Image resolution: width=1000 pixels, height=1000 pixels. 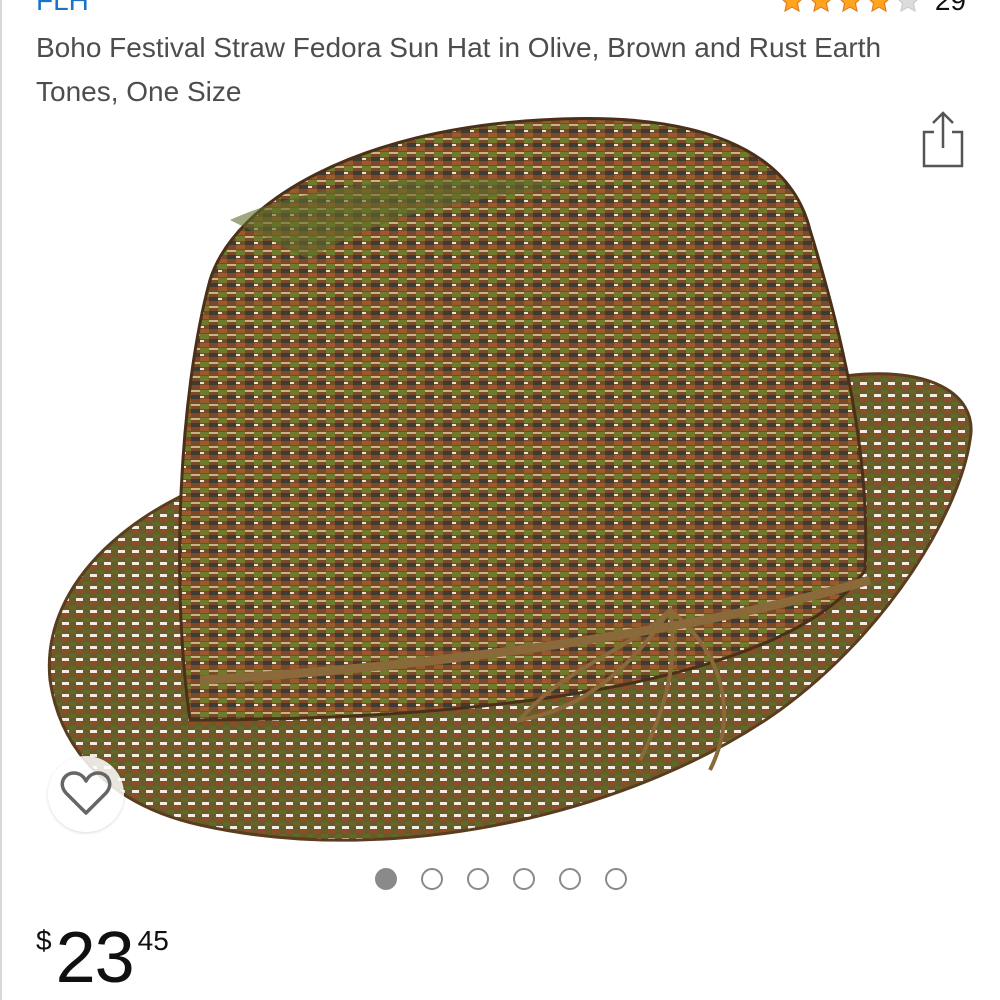 I want to click on share-icon, so click(x=943, y=139).